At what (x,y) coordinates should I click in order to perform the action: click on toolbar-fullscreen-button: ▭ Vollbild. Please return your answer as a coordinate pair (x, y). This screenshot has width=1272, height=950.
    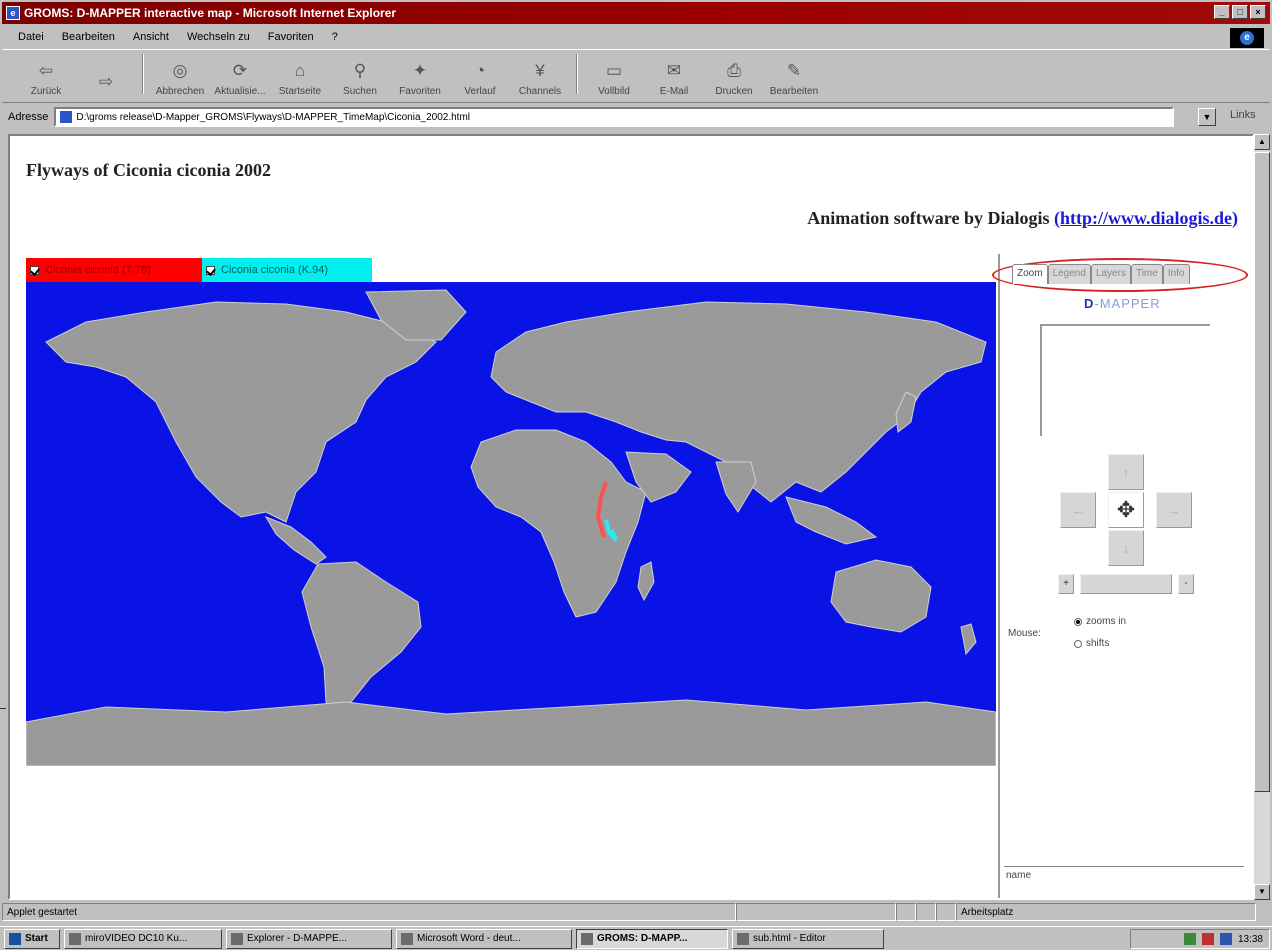
    Looking at the image, I should click on (614, 78).